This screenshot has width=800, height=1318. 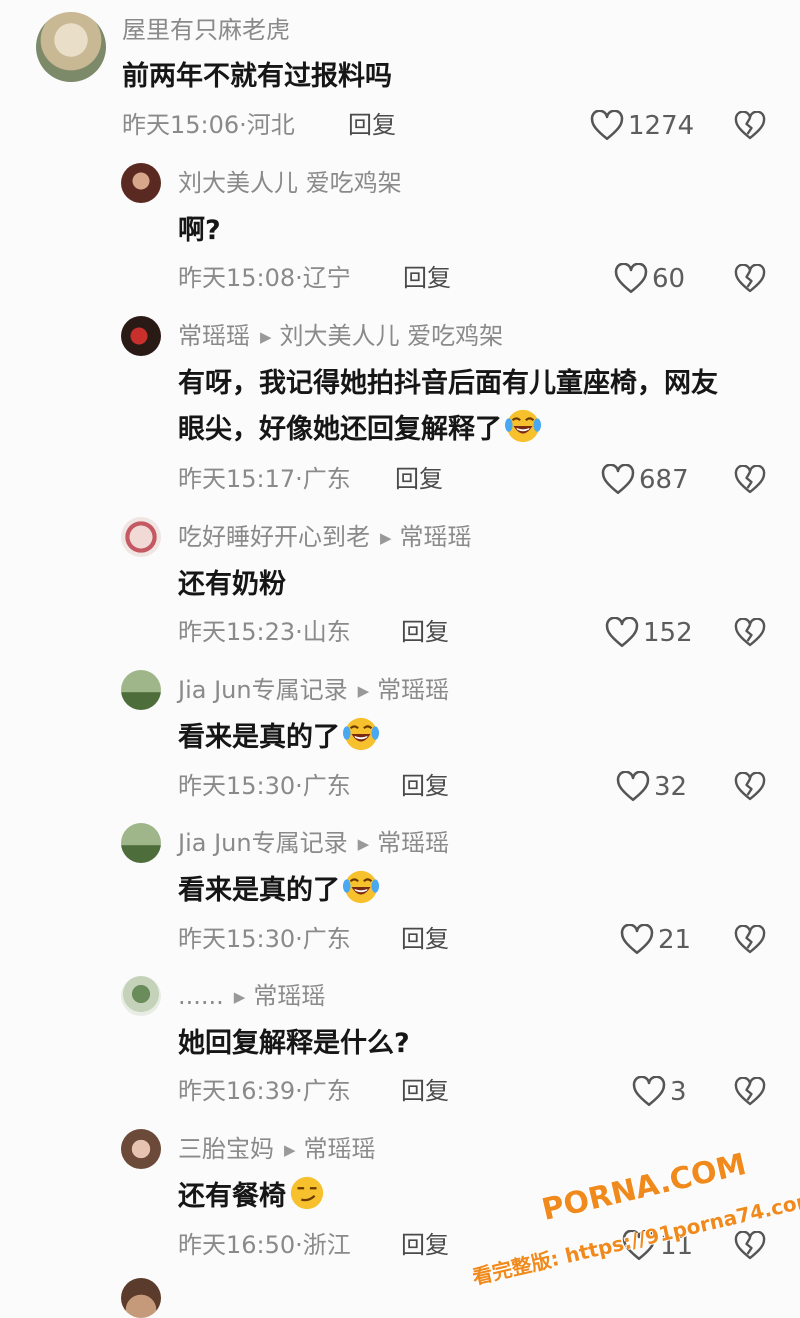 I want to click on like-button: 687, so click(x=645, y=480).